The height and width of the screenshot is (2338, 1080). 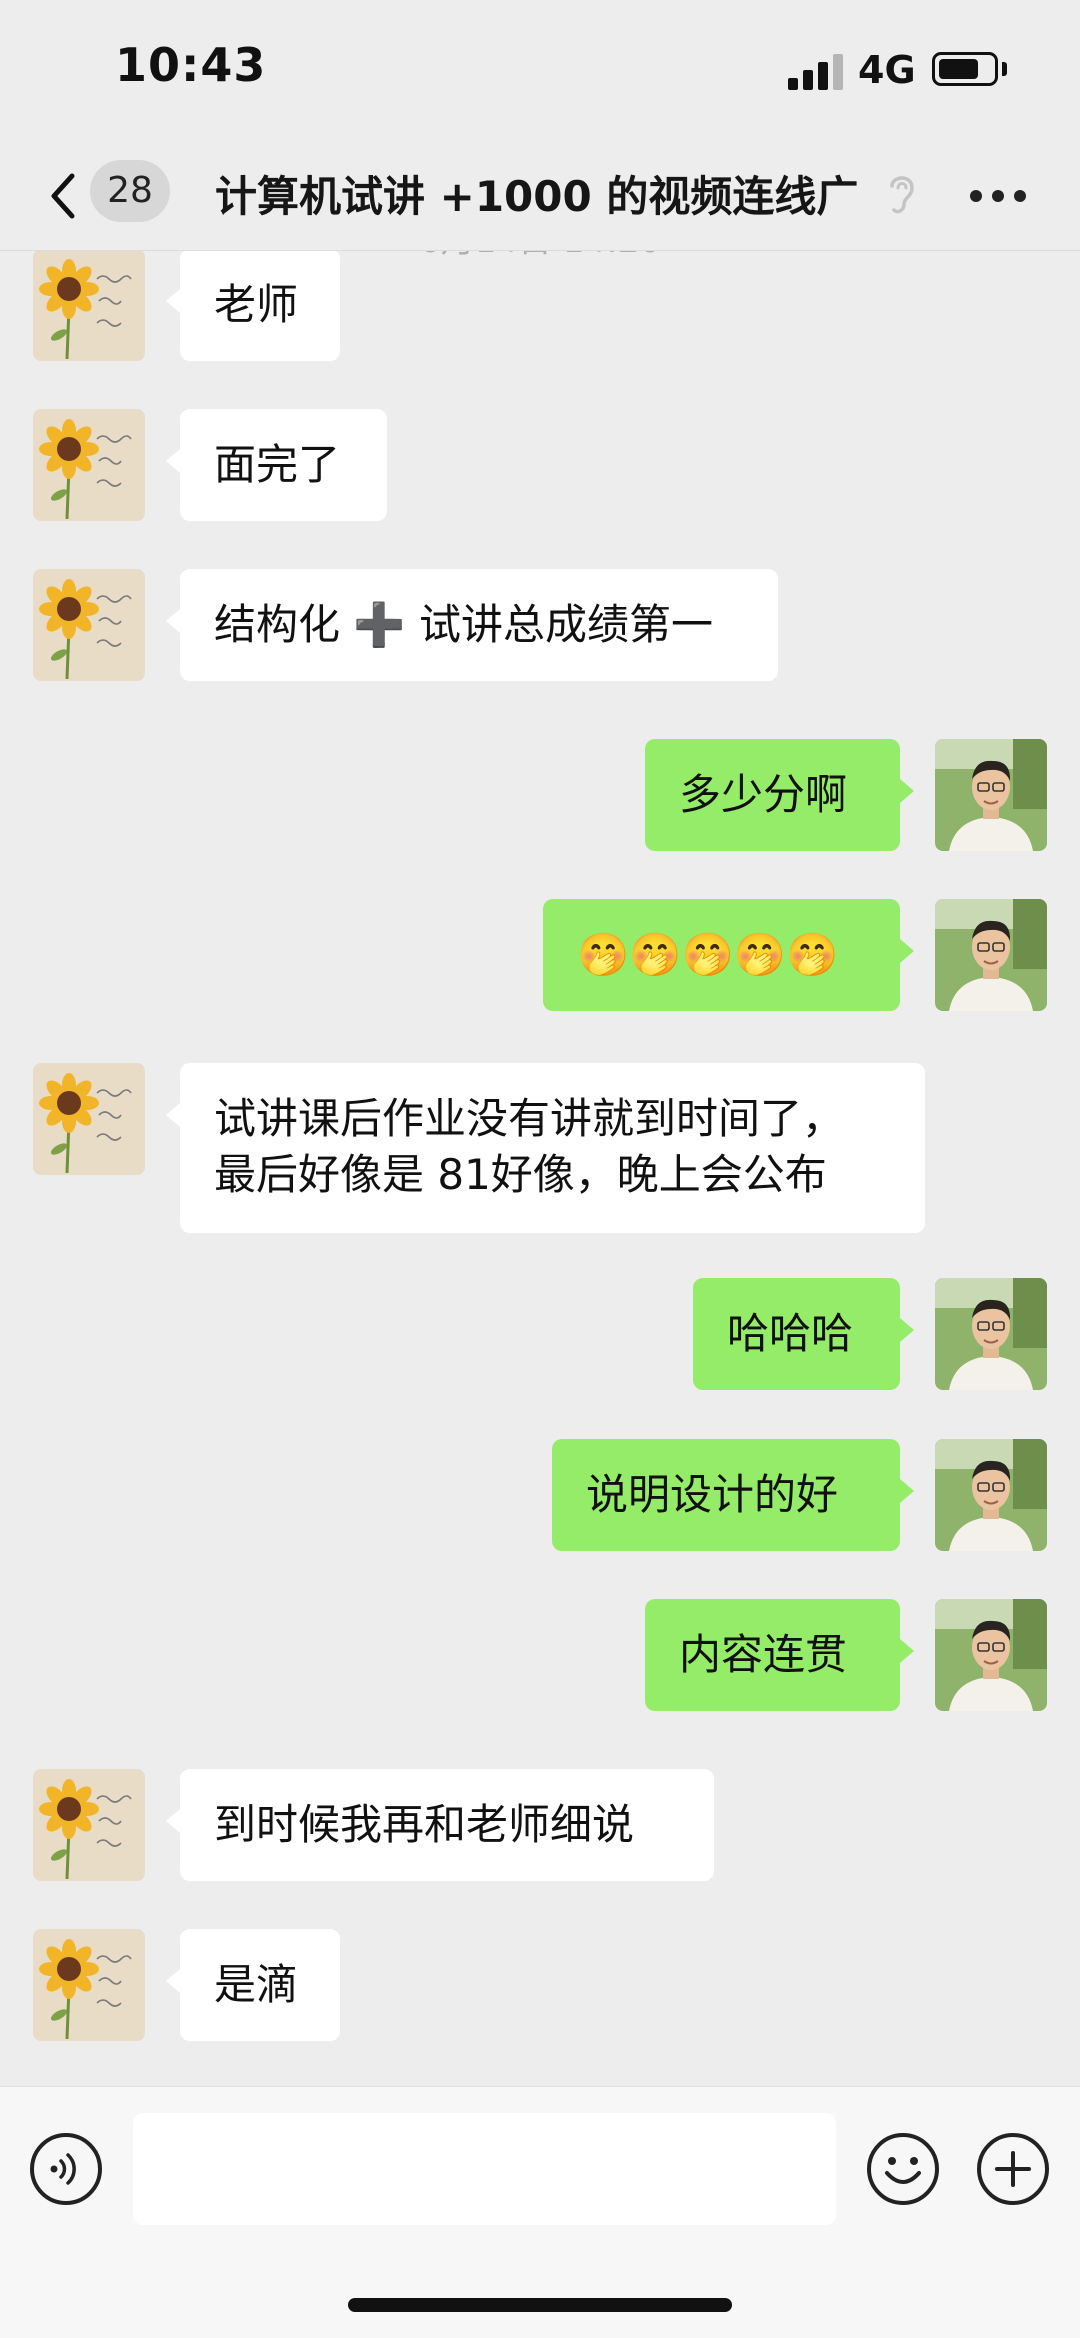 I want to click on message-text: 到时候我再和老师细说, so click(x=424, y=1824).